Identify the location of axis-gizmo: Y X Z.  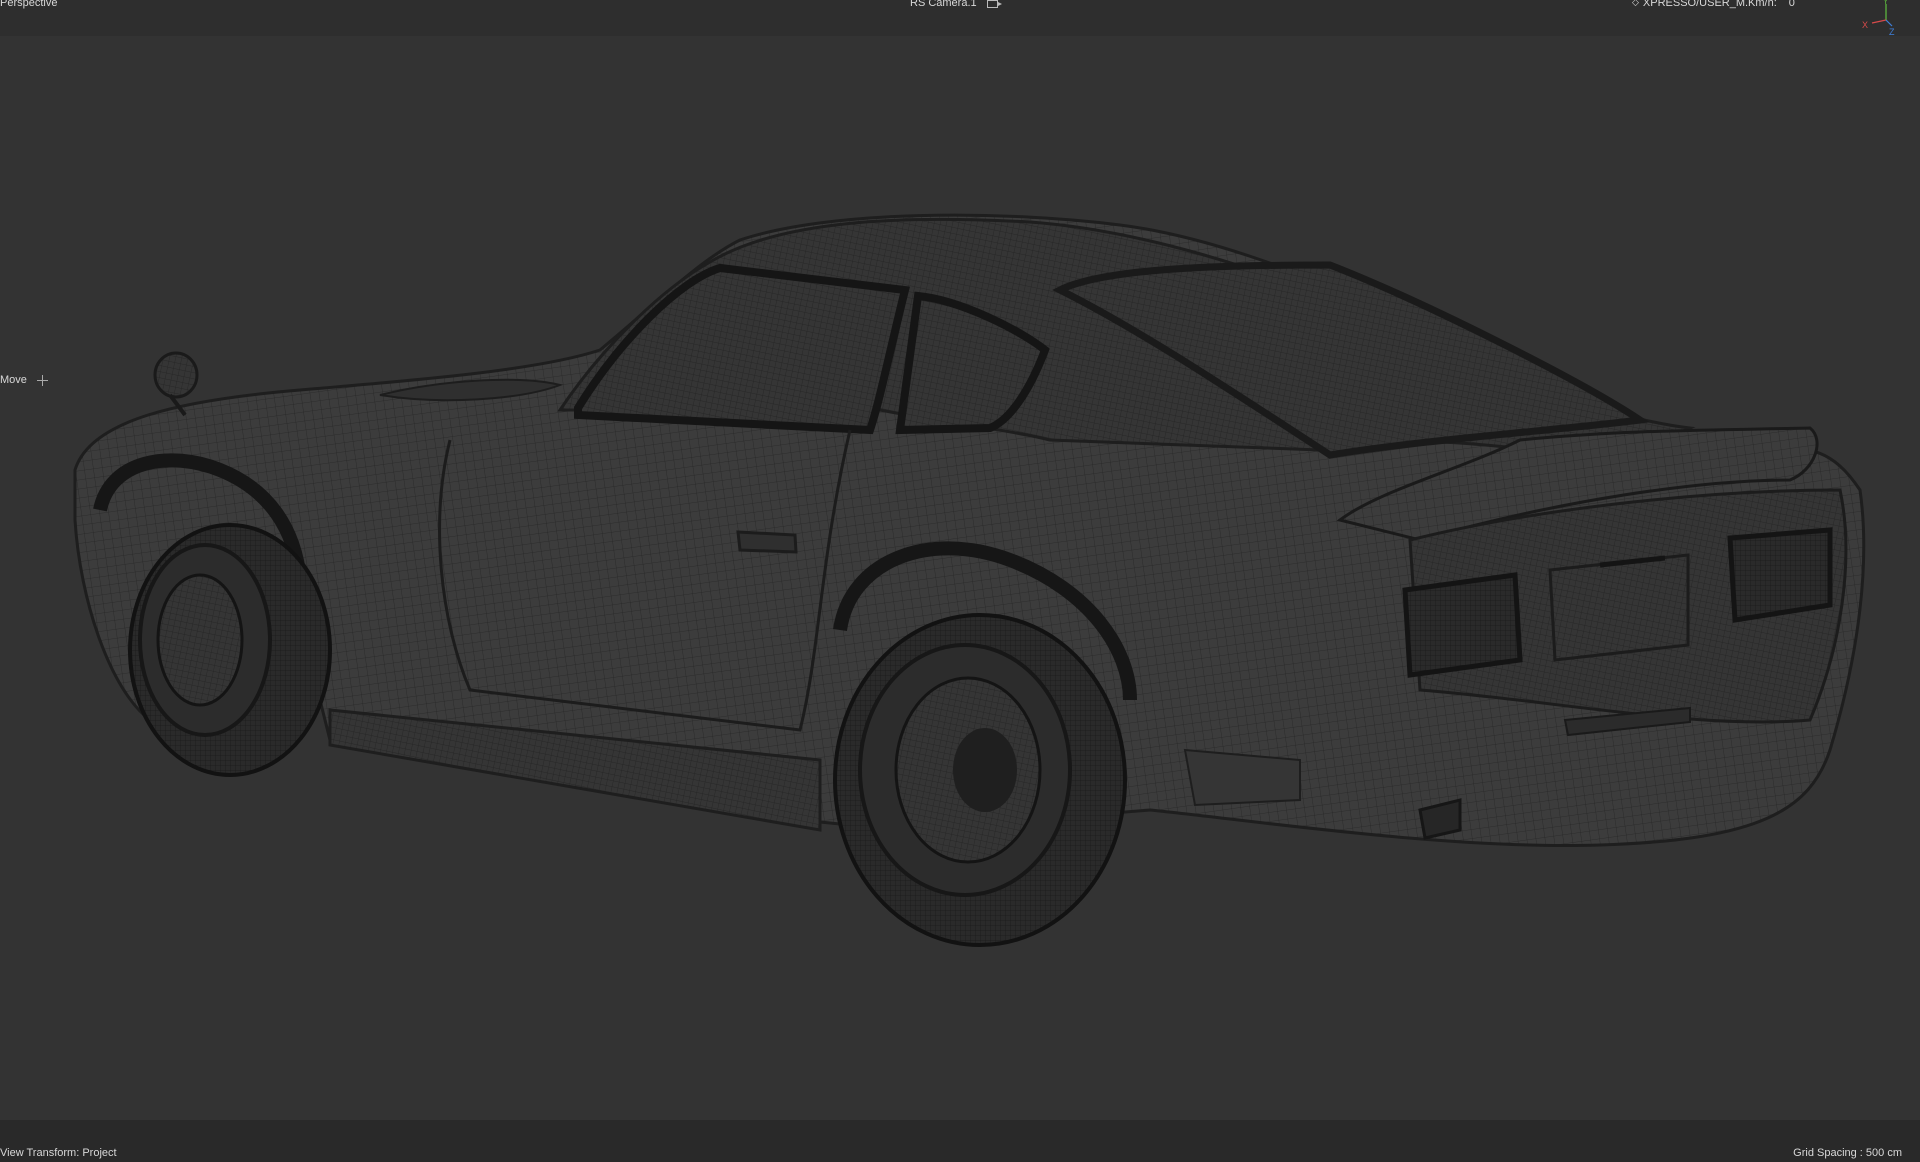
(1878, 18).